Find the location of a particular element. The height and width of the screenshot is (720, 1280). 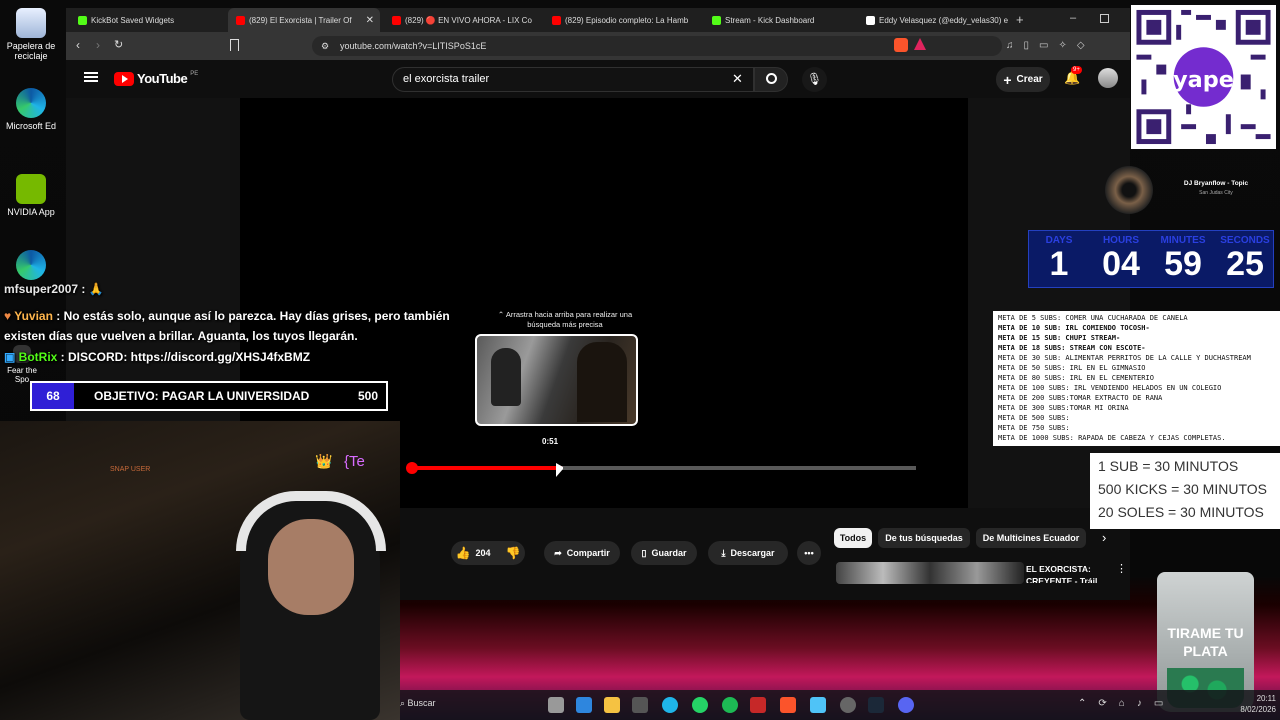

forward-arrow-icon: › is located at coordinates (98, 45).